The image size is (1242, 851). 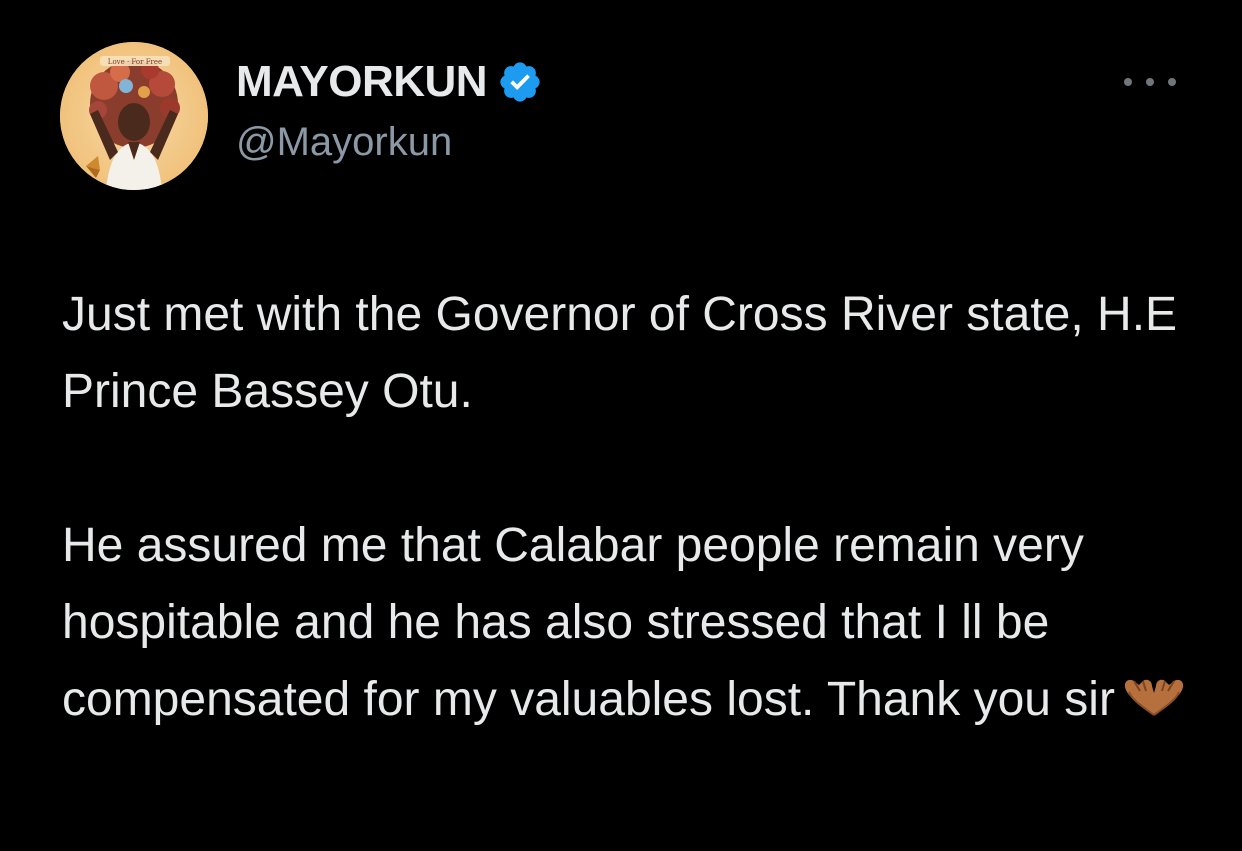 I want to click on author-display-name: MAYORKUN, so click(x=362, y=82).